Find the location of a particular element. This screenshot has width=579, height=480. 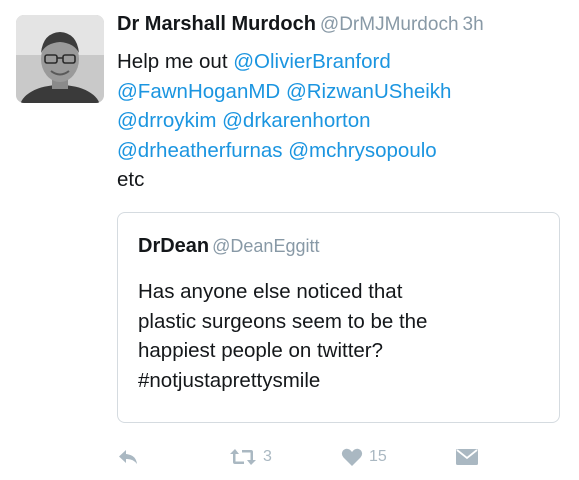

mention-link: @mchrysopoulo is located at coordinates (362, 150).